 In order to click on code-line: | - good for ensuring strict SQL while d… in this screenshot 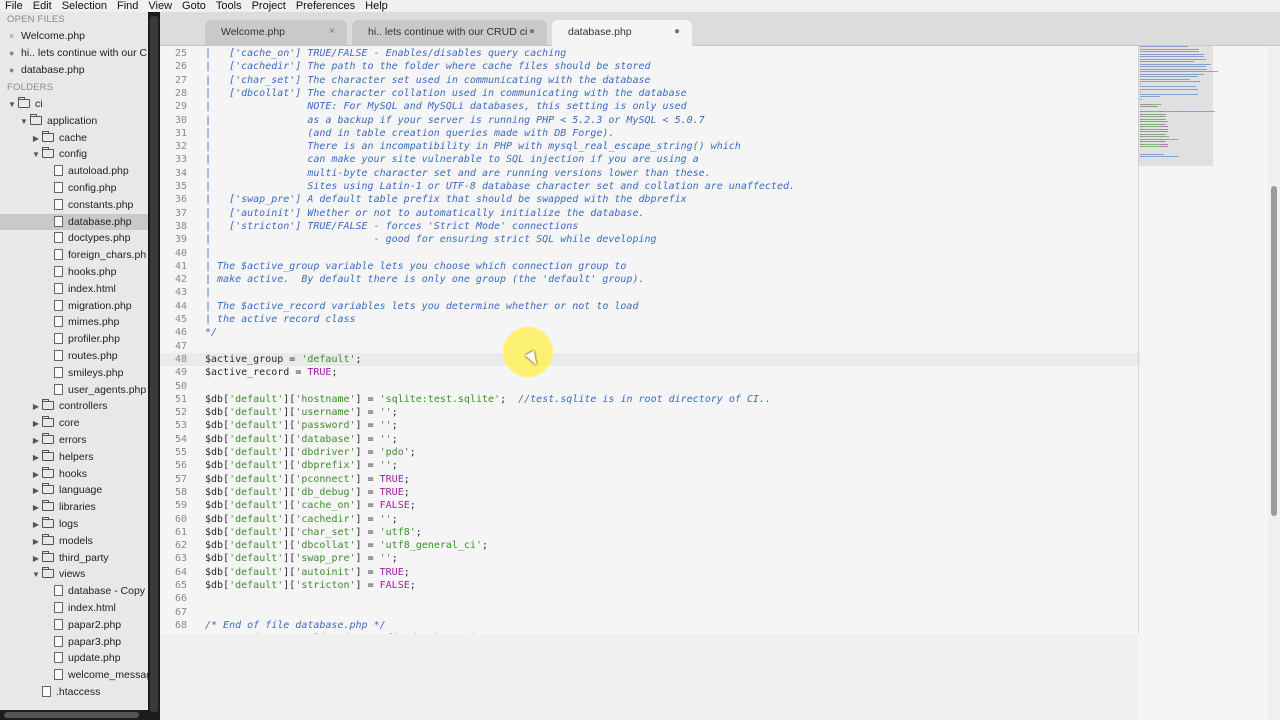, I will do `click(431, 239)`.